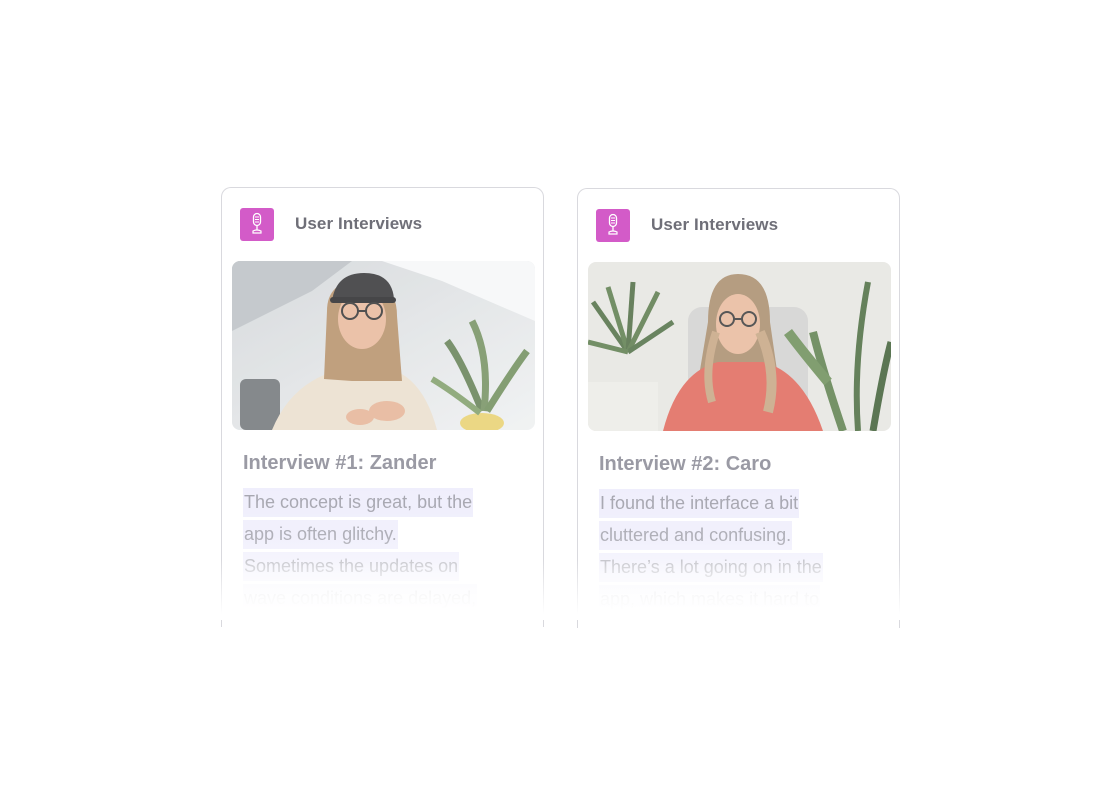 This screenshot has height=800, width=1120. What do you see at coordinates (685, 464) in the screenshot?
I see `interview-title: Interview #2: Caro` at bounding box center [685, 464].